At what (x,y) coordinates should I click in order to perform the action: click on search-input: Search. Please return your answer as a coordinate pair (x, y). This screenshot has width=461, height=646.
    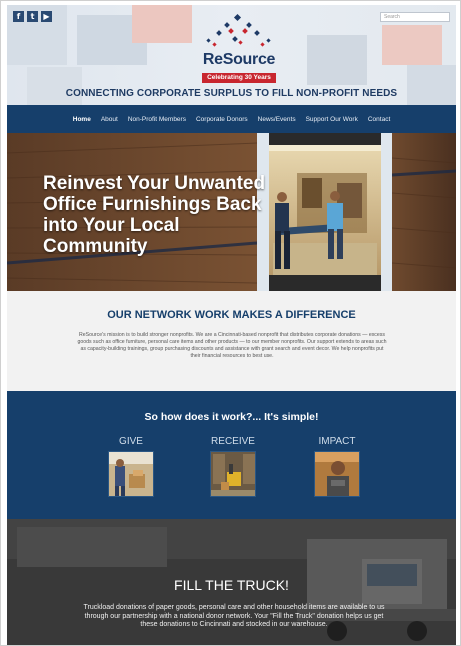
    Looking at the image, I should click on (415, 17).